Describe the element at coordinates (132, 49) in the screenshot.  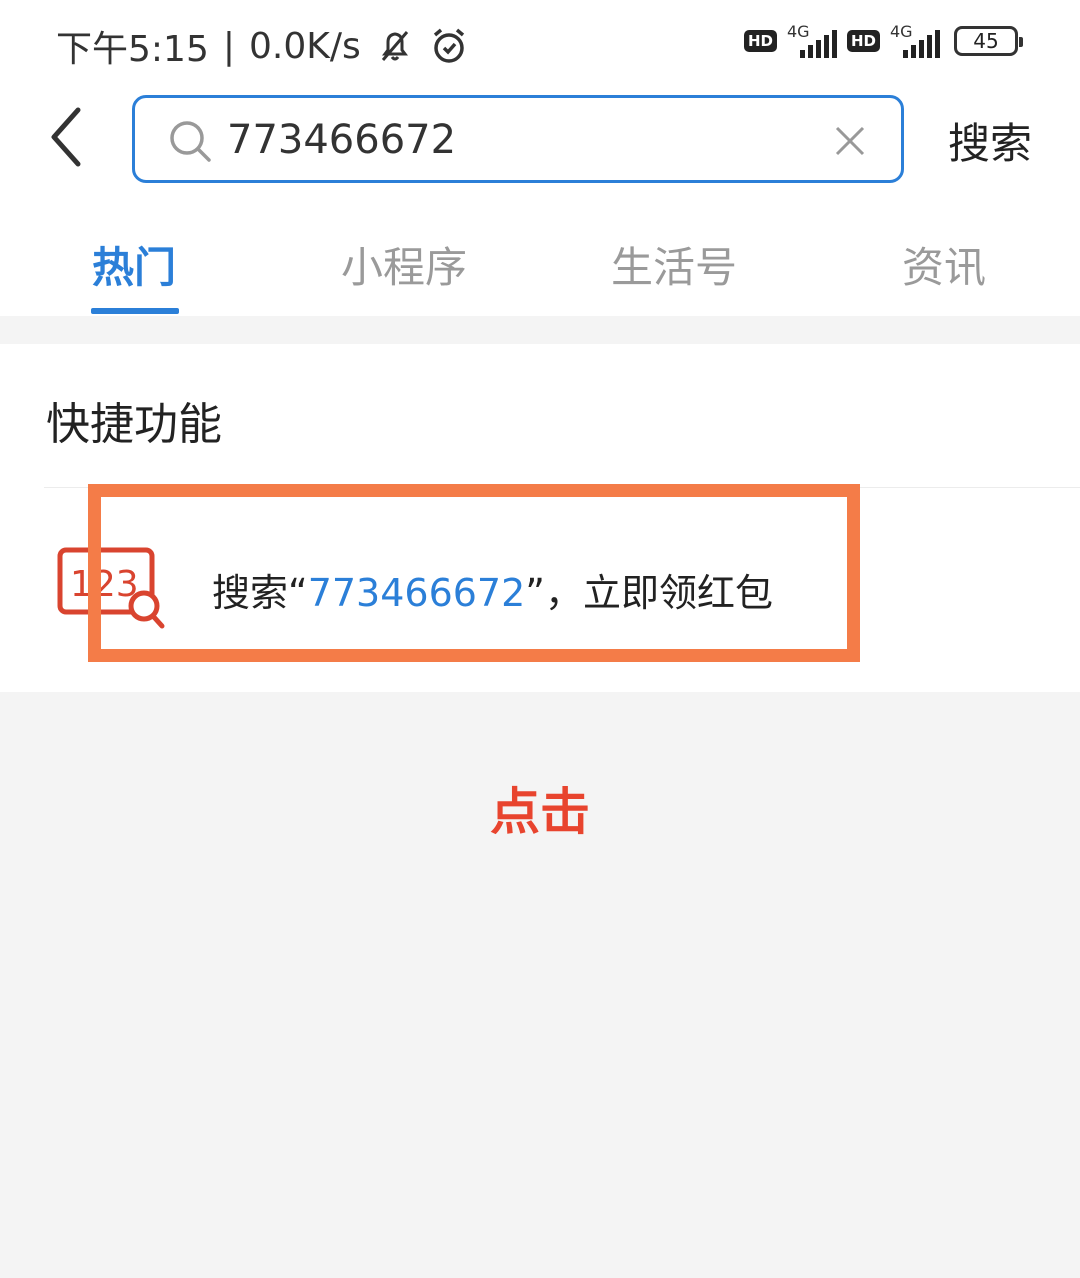
I see `status-time: 下午5:15` at that location.